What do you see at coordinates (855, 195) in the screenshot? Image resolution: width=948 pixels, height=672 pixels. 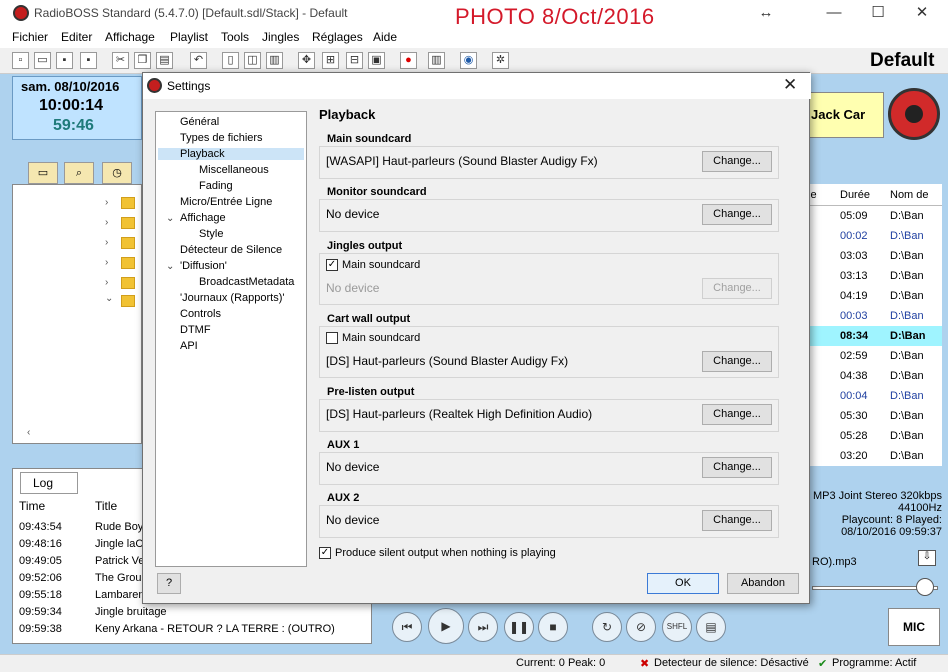 I see `playlist-col-duration: Durée` at bounding box center [855, 195].